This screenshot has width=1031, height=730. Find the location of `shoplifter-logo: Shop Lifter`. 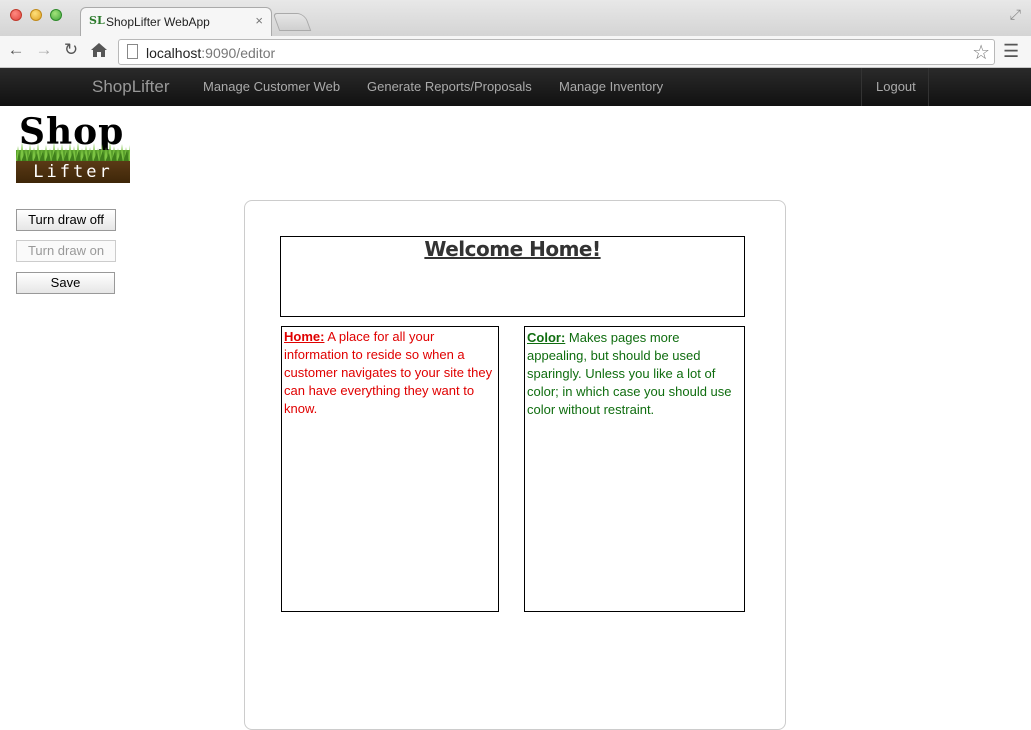

shoplifter-logo: Shop Lifter is located at coordinates (73, 147).